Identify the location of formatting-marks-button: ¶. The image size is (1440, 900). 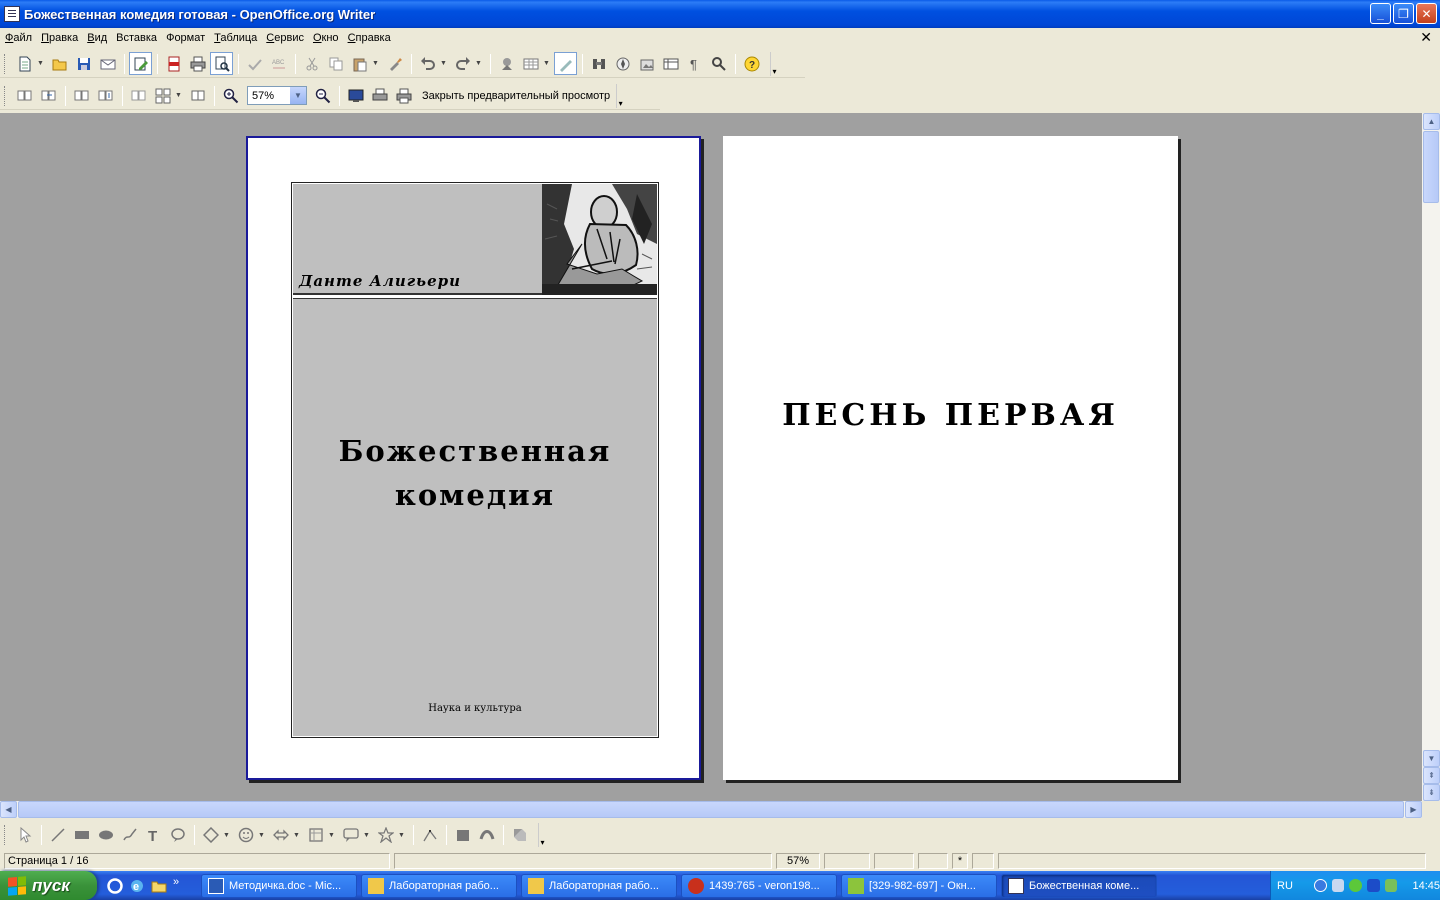
(694, 63).